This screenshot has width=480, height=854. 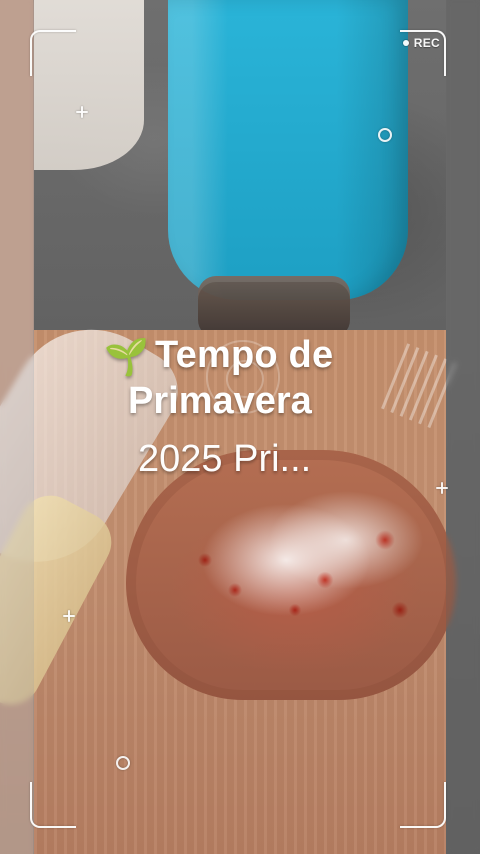 I want to click on frame-corner-bottom-right, so click(x=423, y=805).